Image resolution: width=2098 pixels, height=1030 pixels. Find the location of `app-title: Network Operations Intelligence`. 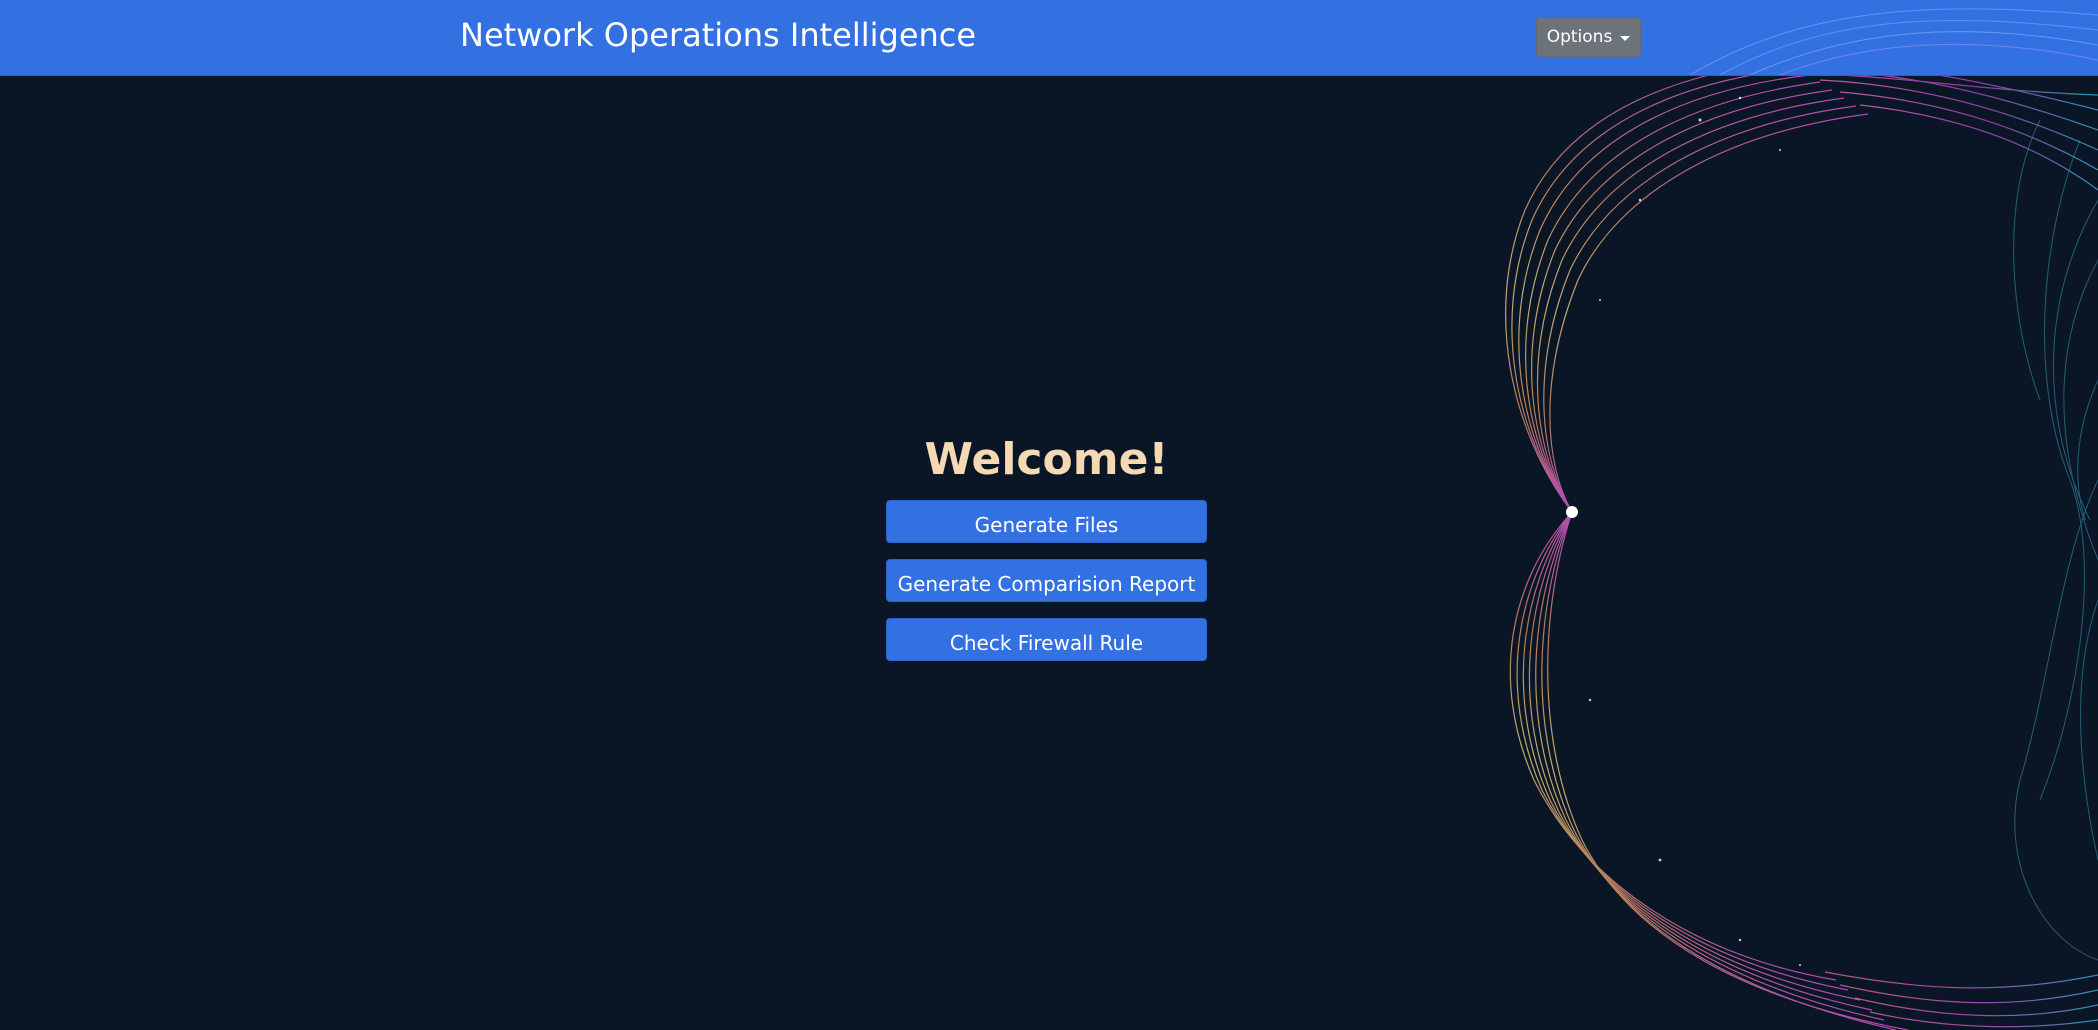

app-title: Network Operations Intelligence is located at coordinates (718, 35).